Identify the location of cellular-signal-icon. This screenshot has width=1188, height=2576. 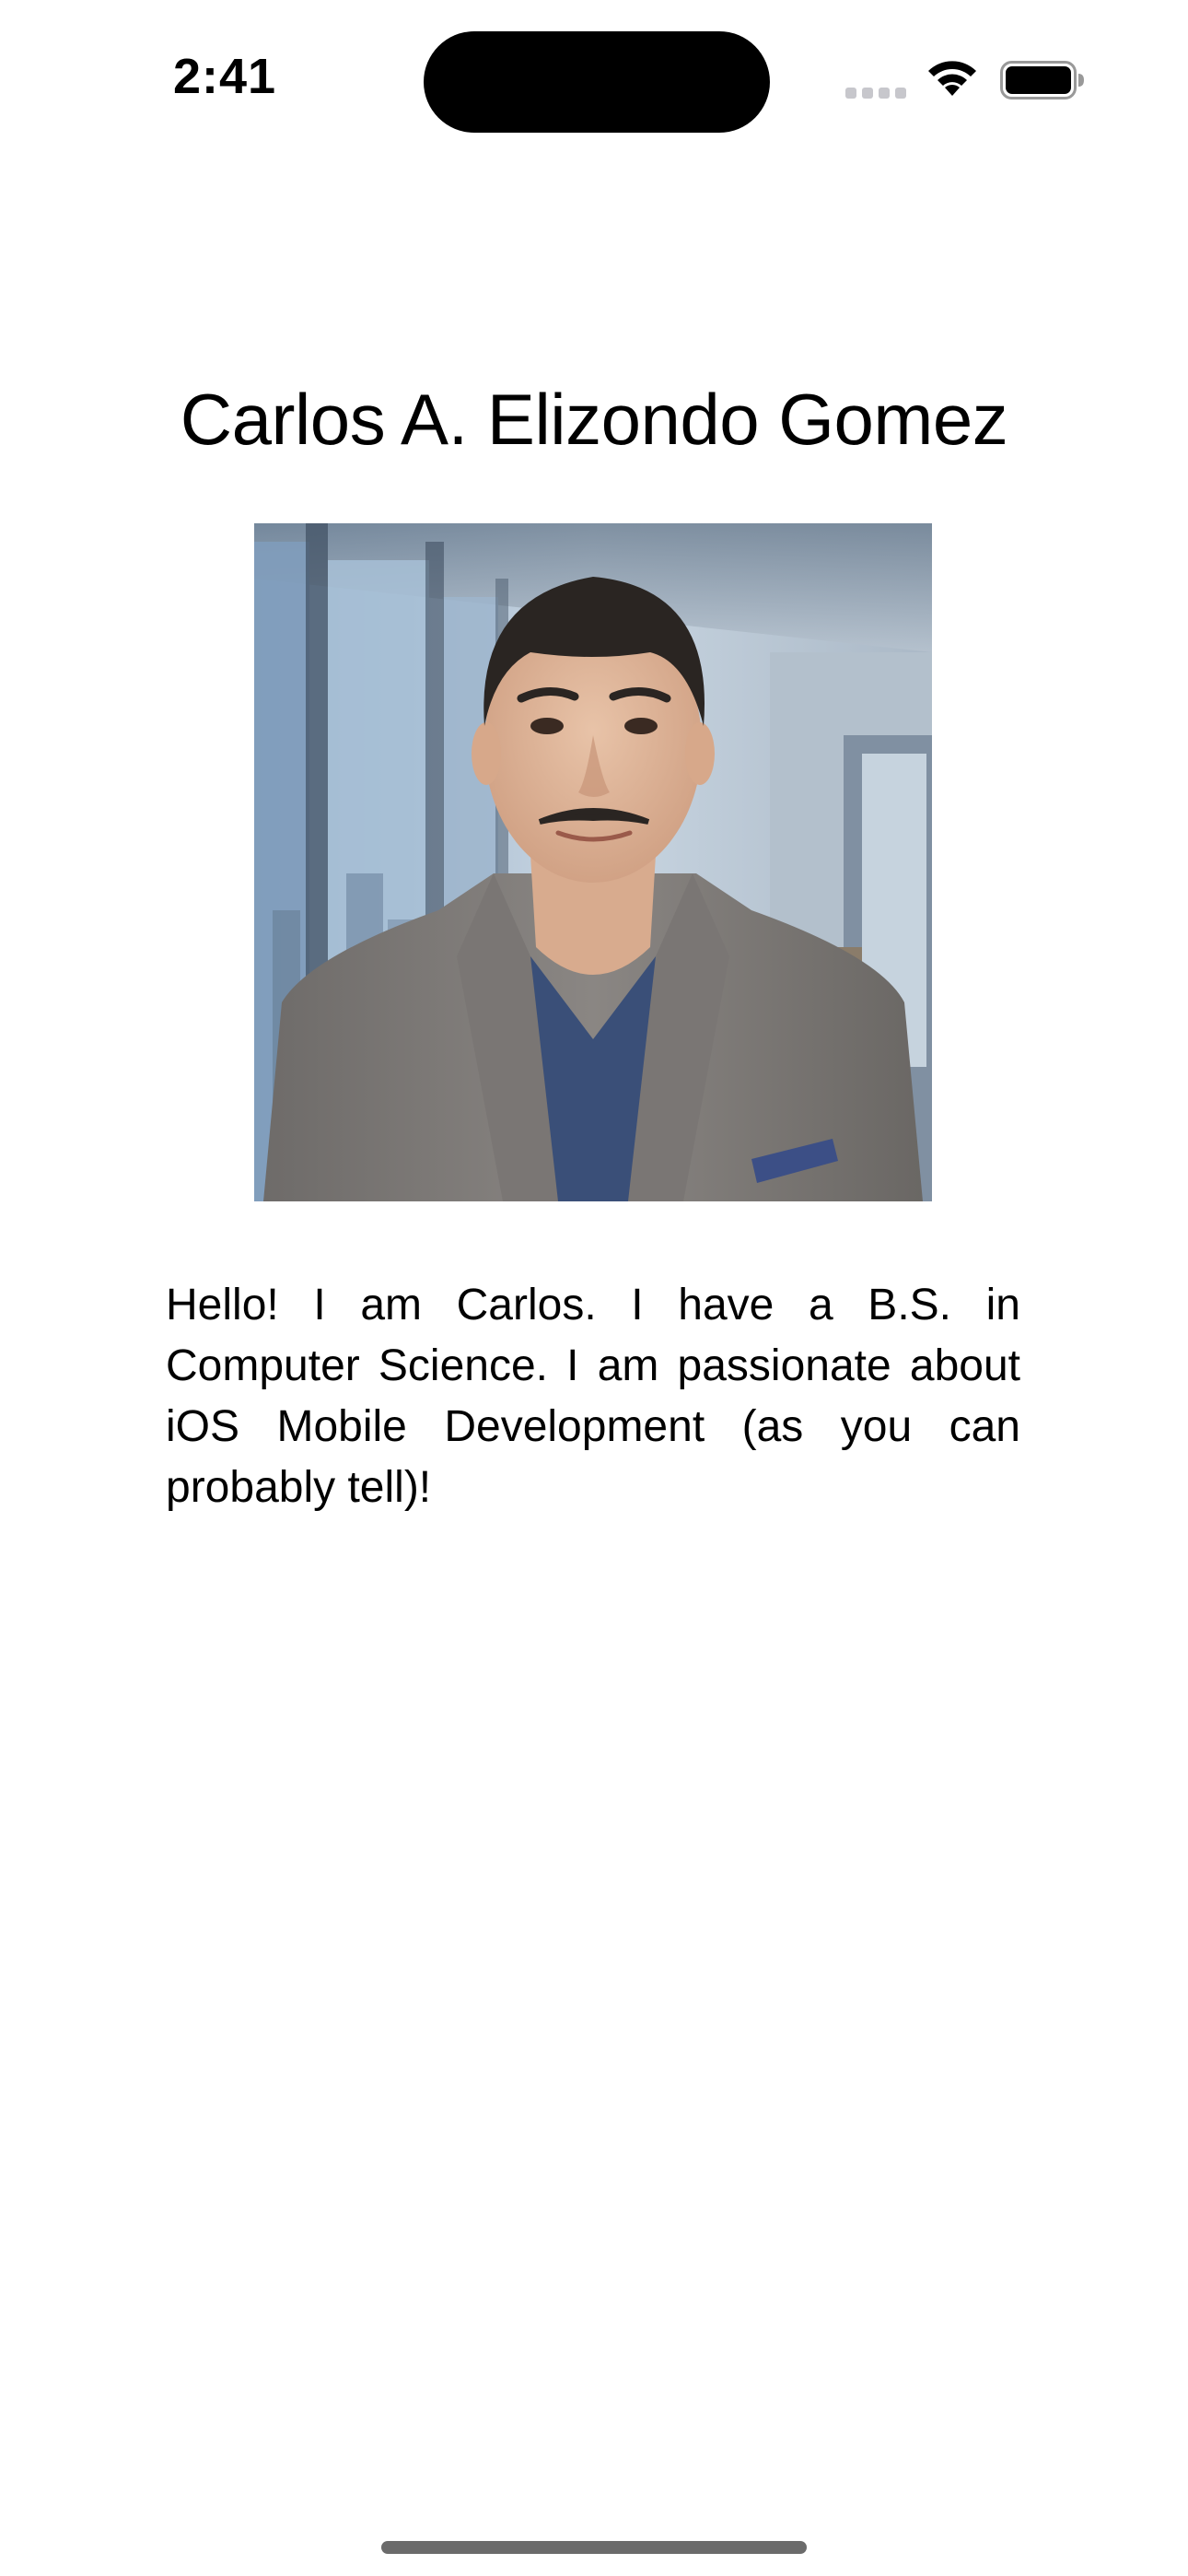
(875, 93).